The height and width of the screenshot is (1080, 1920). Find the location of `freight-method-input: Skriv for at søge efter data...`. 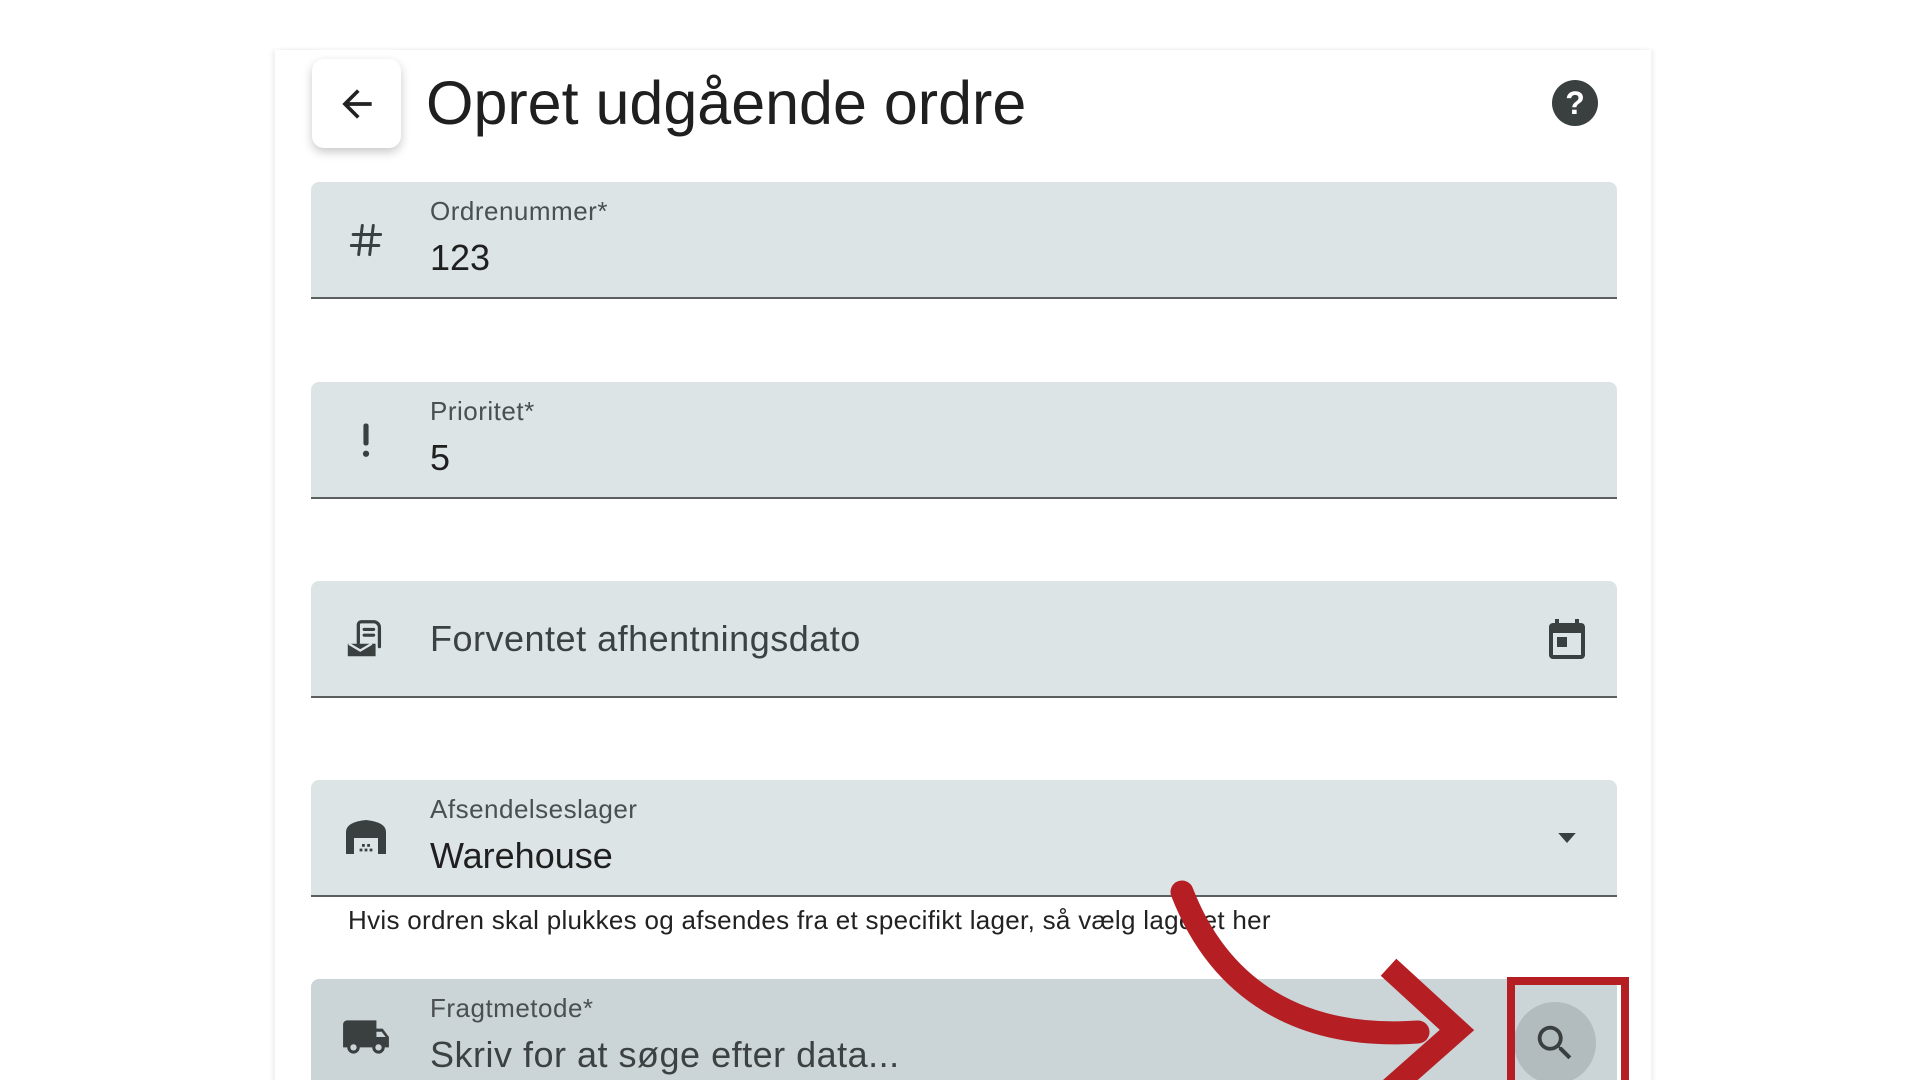

freight-method-input: Skriv for at søge efter data... is located at coordinates (665, 1055).